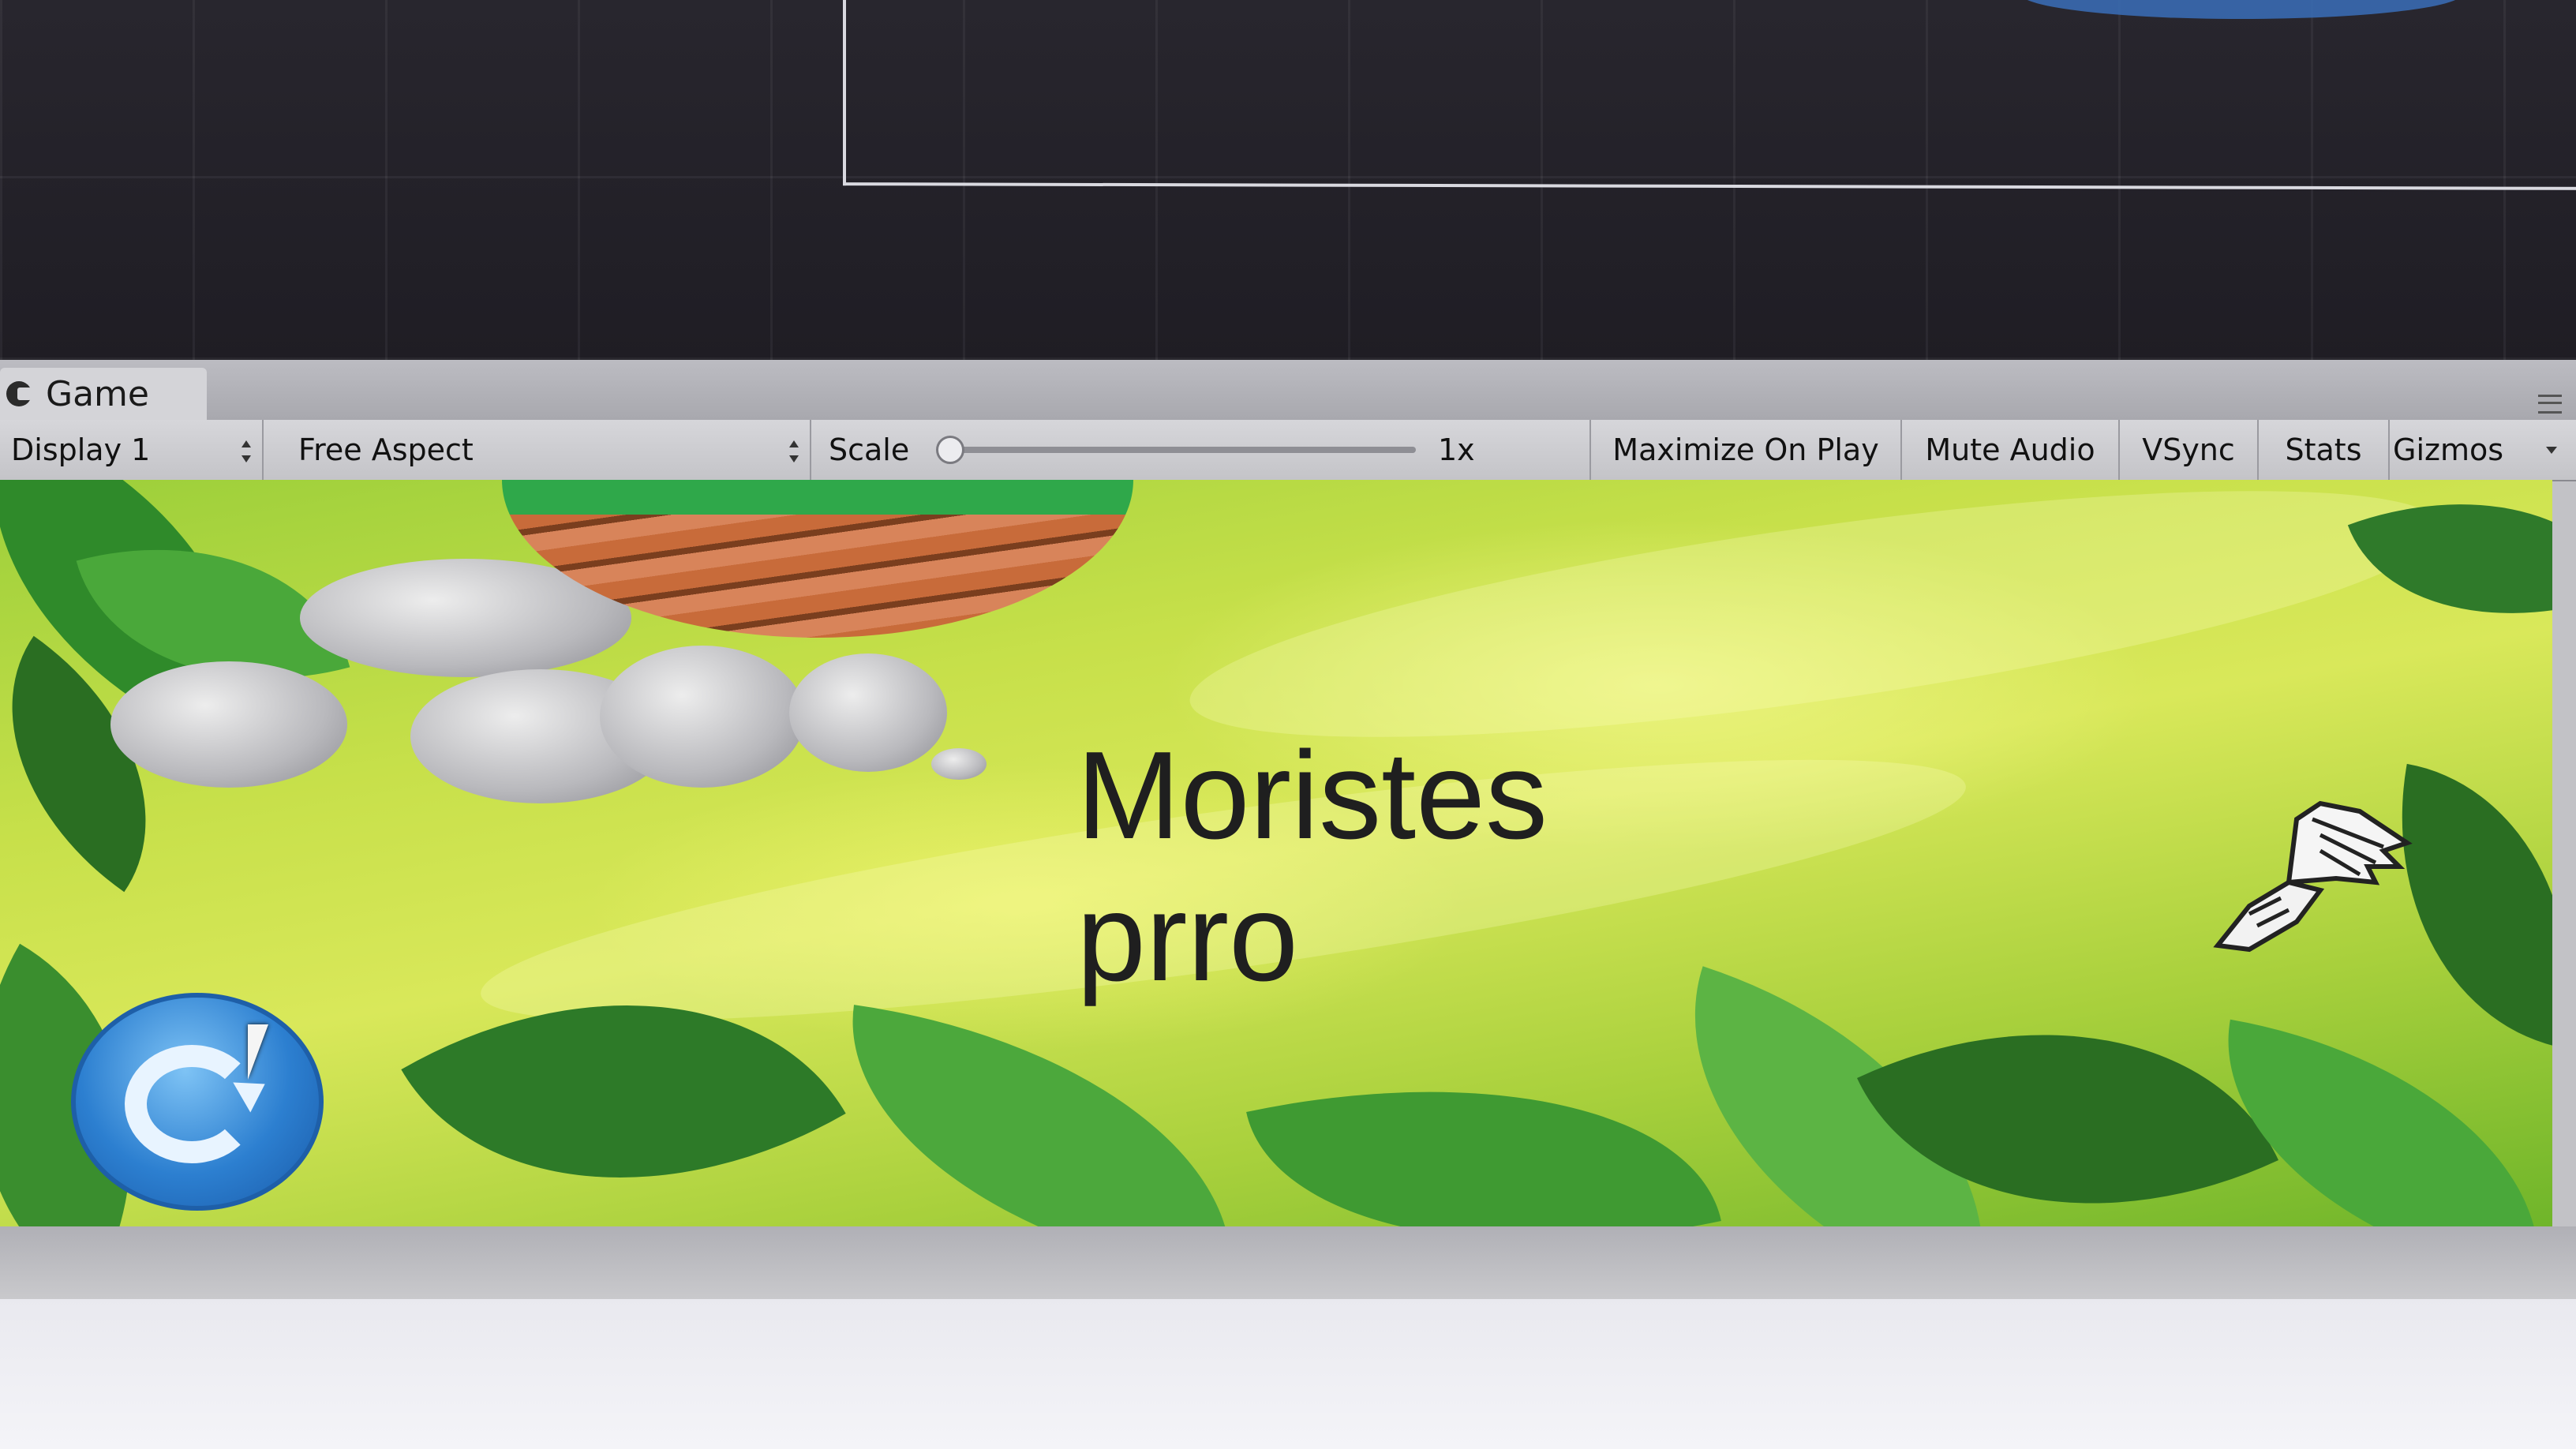 This screenshot has height=1449, width=2576. What do you see at coordinates (192, 1104) in the screenshot?
I see `restart-icon` at bounding box center [192, 1104].